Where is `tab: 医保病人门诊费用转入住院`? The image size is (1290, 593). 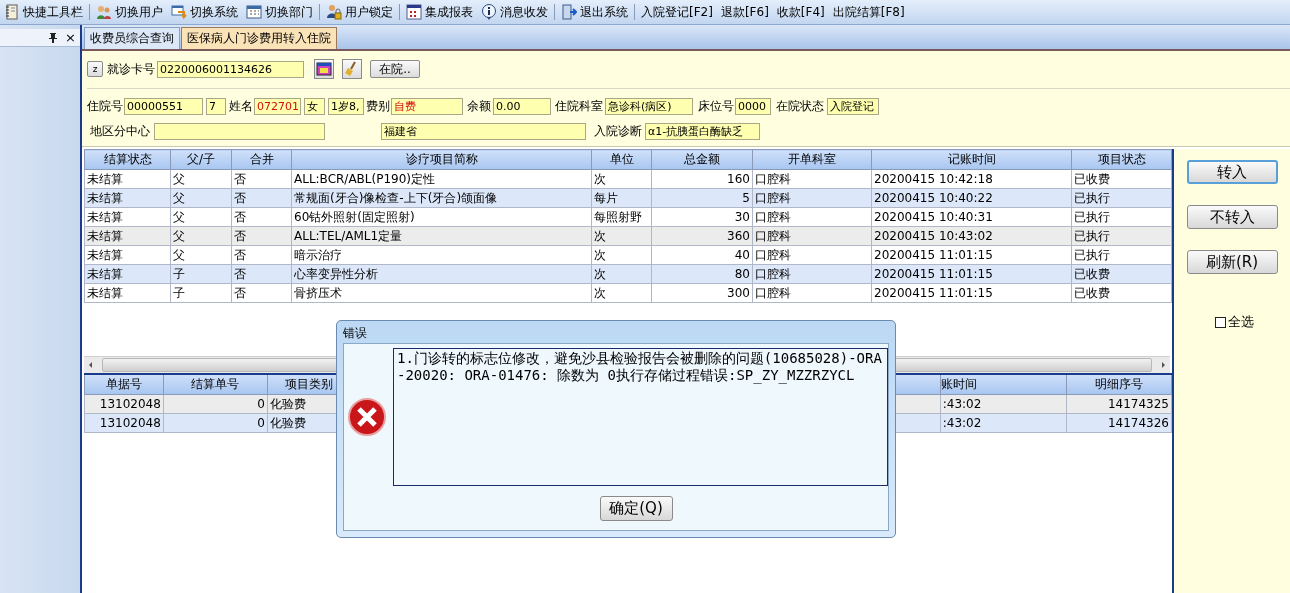
tab: 医保病人门诊费用转入住院 is located at coordinates (259, 38).